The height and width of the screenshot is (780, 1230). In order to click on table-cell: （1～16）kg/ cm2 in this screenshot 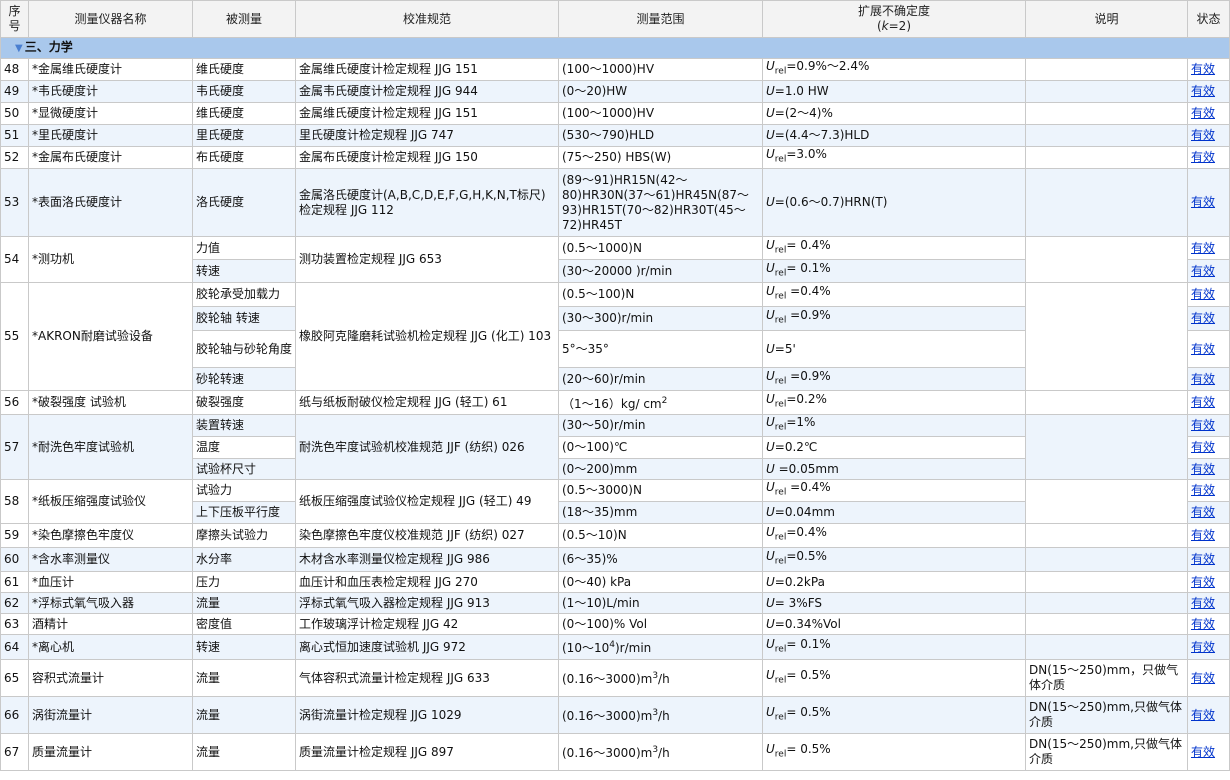, I will do `click(660, 402)`.